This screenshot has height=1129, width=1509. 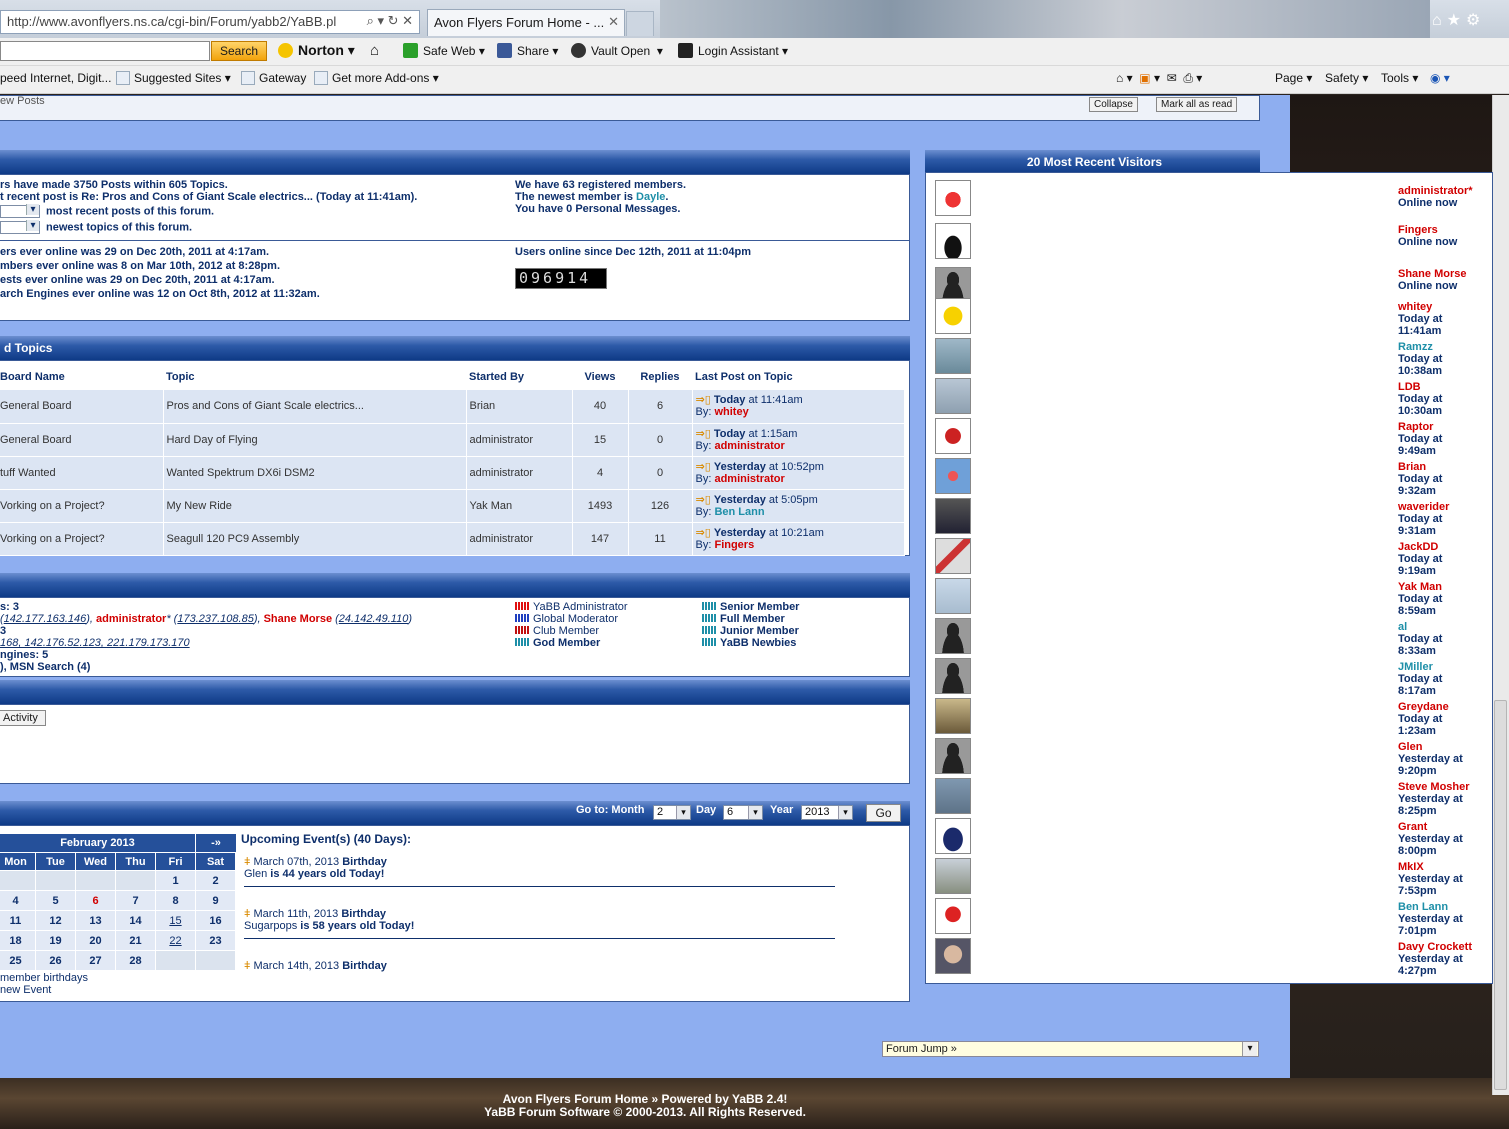 I want to click on calendar-next-button: -», so click(x=216, y=843).